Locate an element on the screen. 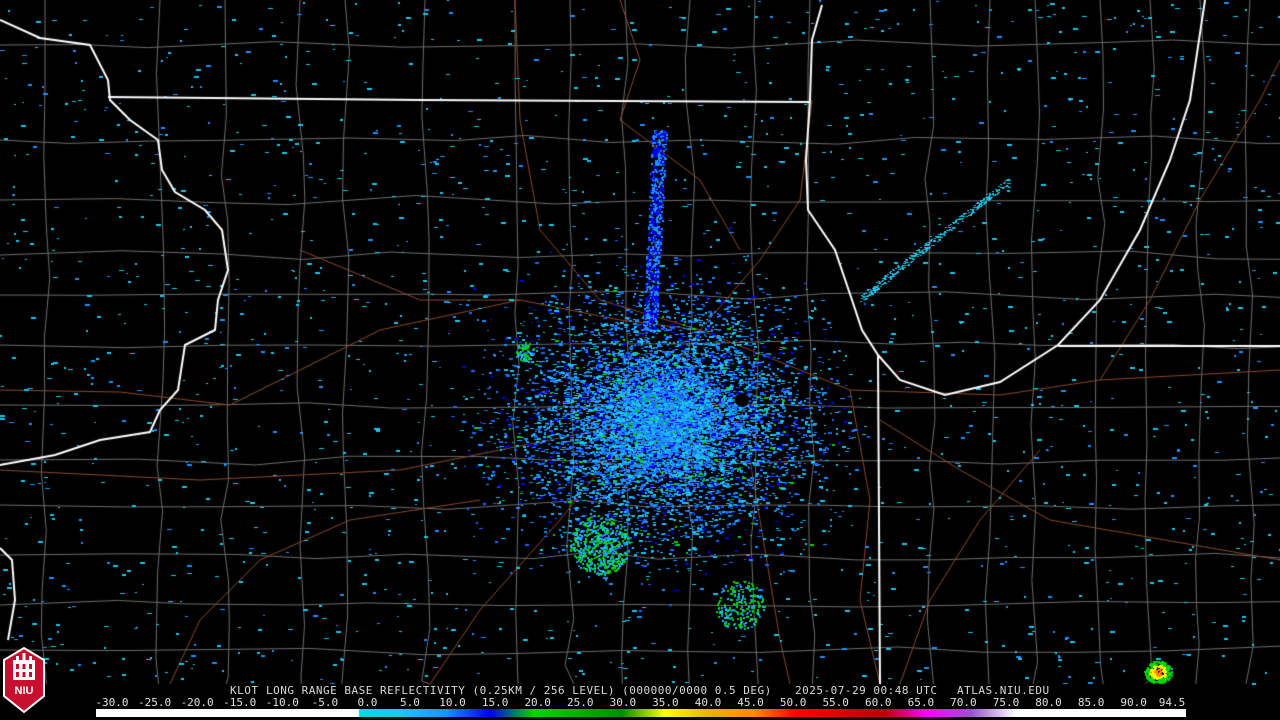 The height and width of the screenshot is (720, 1280). colorbar-tick-label: 60.0 is located at coordinates (878, 702).